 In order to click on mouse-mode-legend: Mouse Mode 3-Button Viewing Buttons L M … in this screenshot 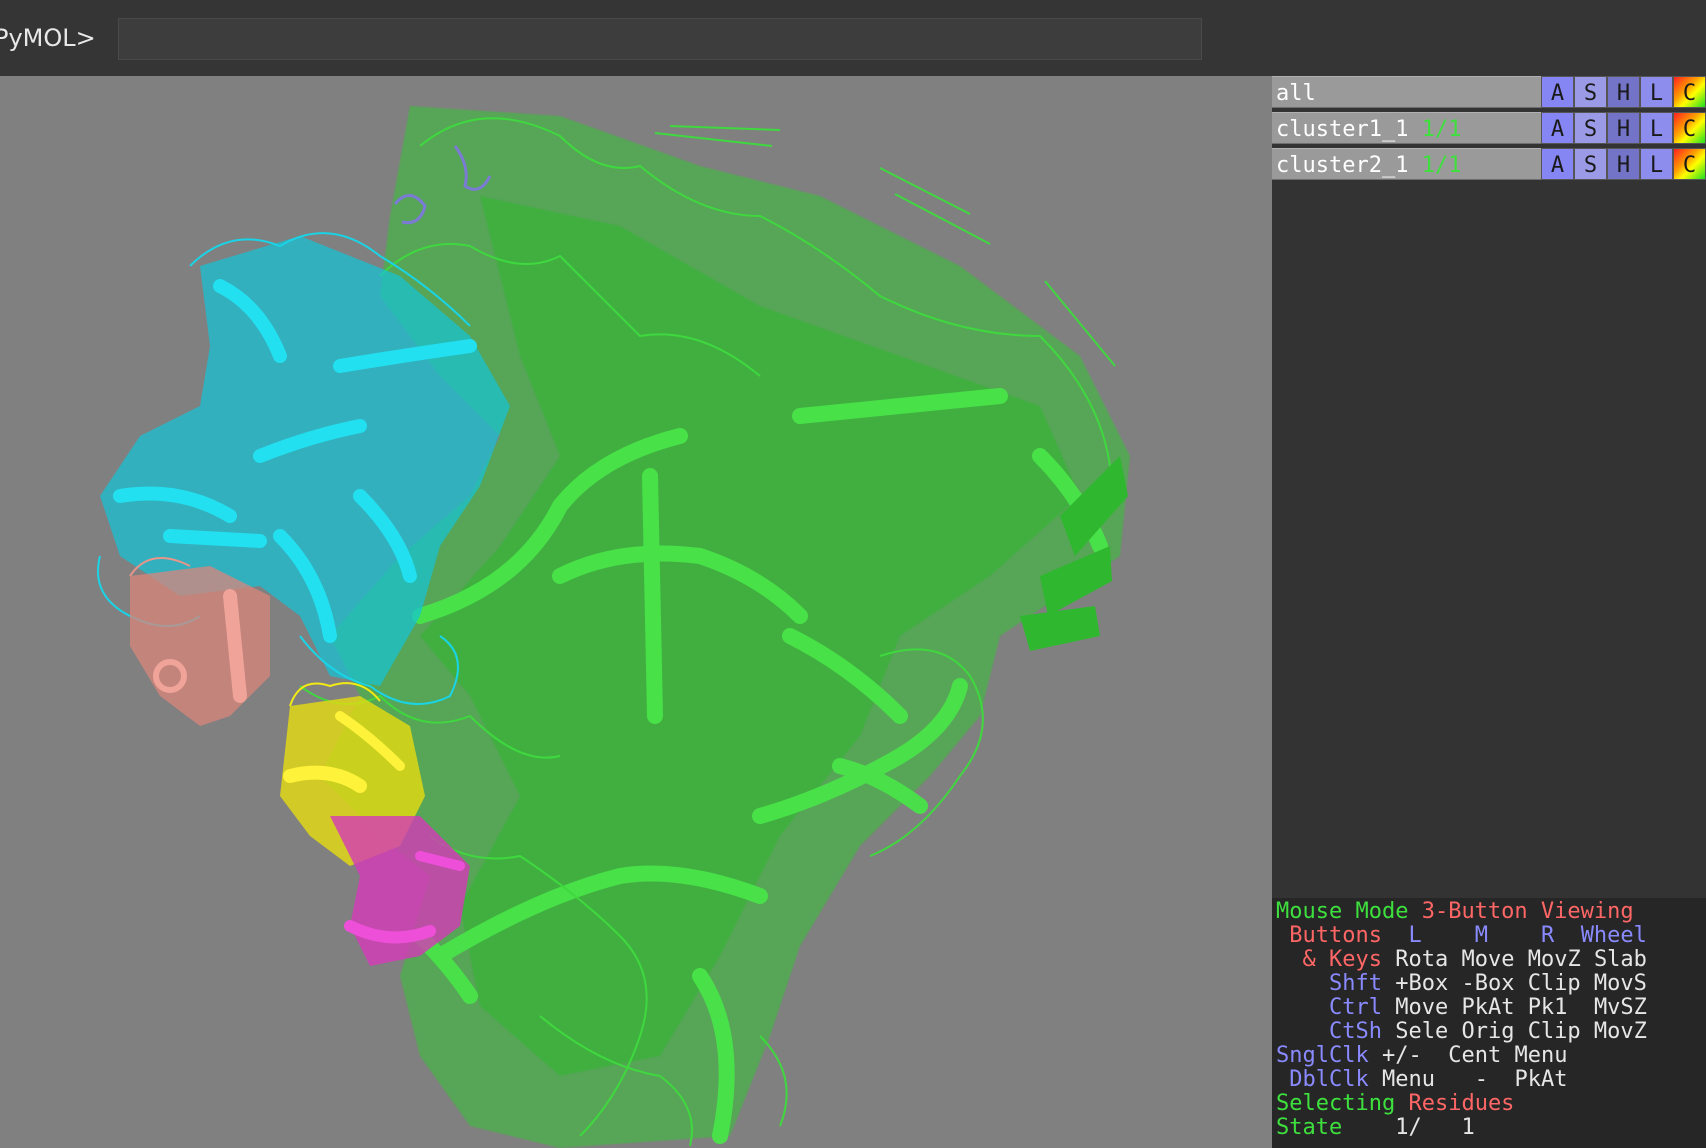, I will do `click(1489, 1023)`.